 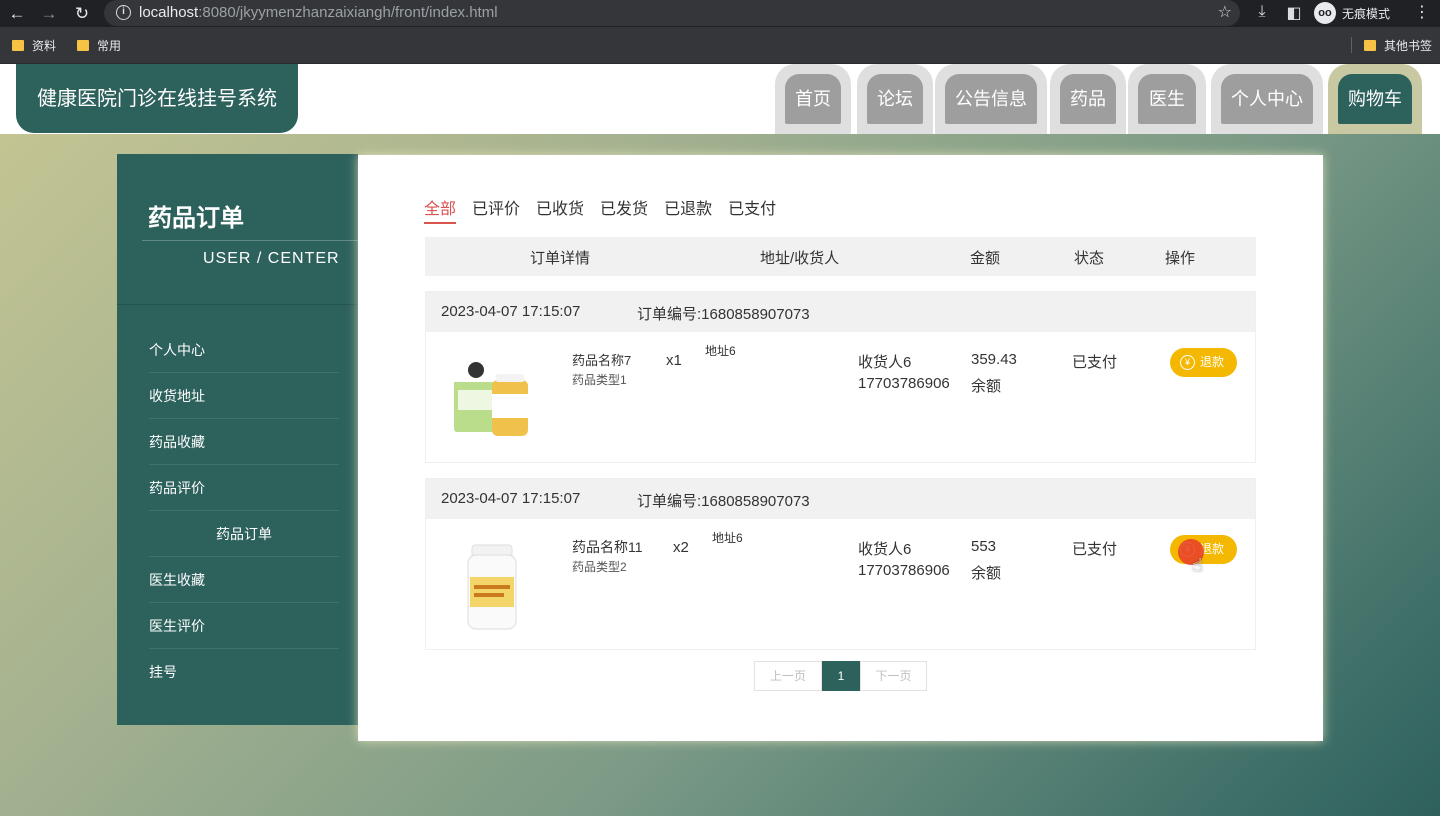 I want to click on order-amount: 553, so click(x=984, y=546).